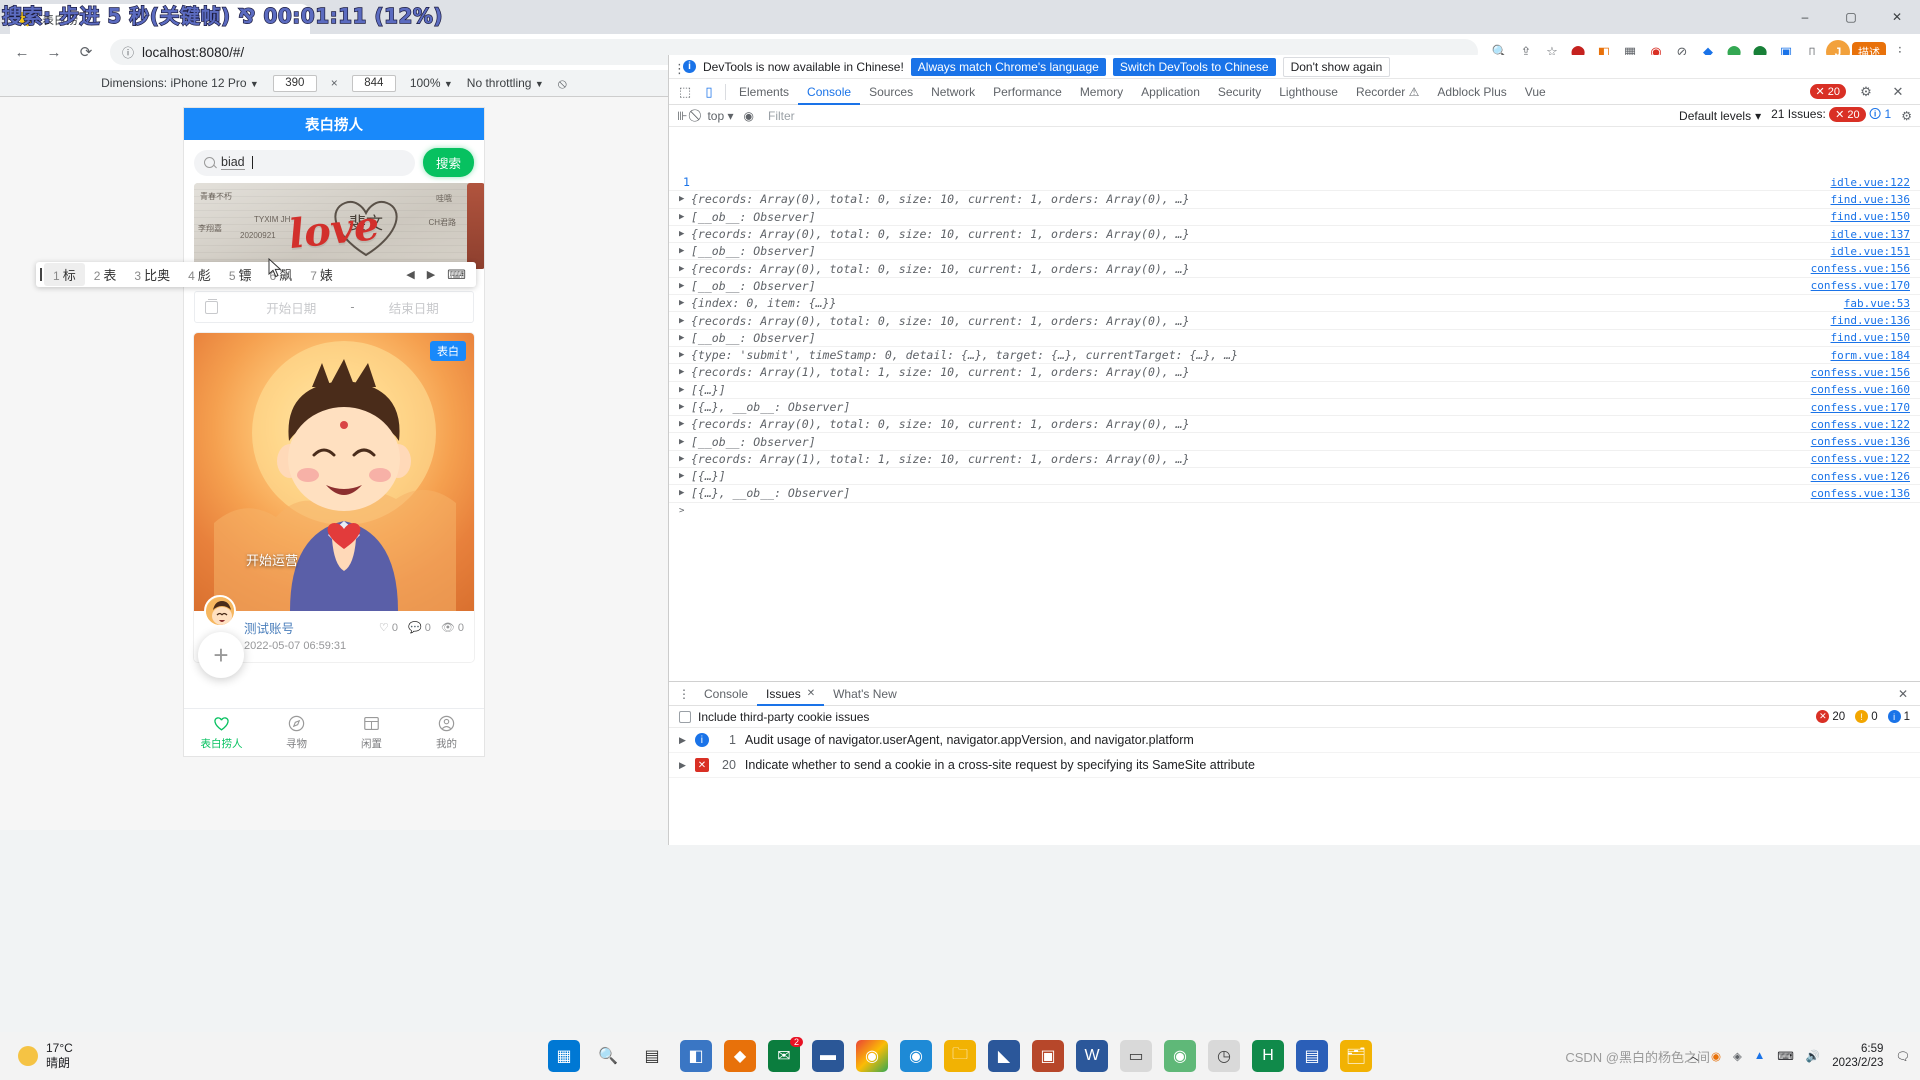 The image size is (1920, 1080). What do you see at coordinates (1716, 1056) in the screenshot?
I see `tray-icon-1: ◉` at bounding box center [1716, 1056].